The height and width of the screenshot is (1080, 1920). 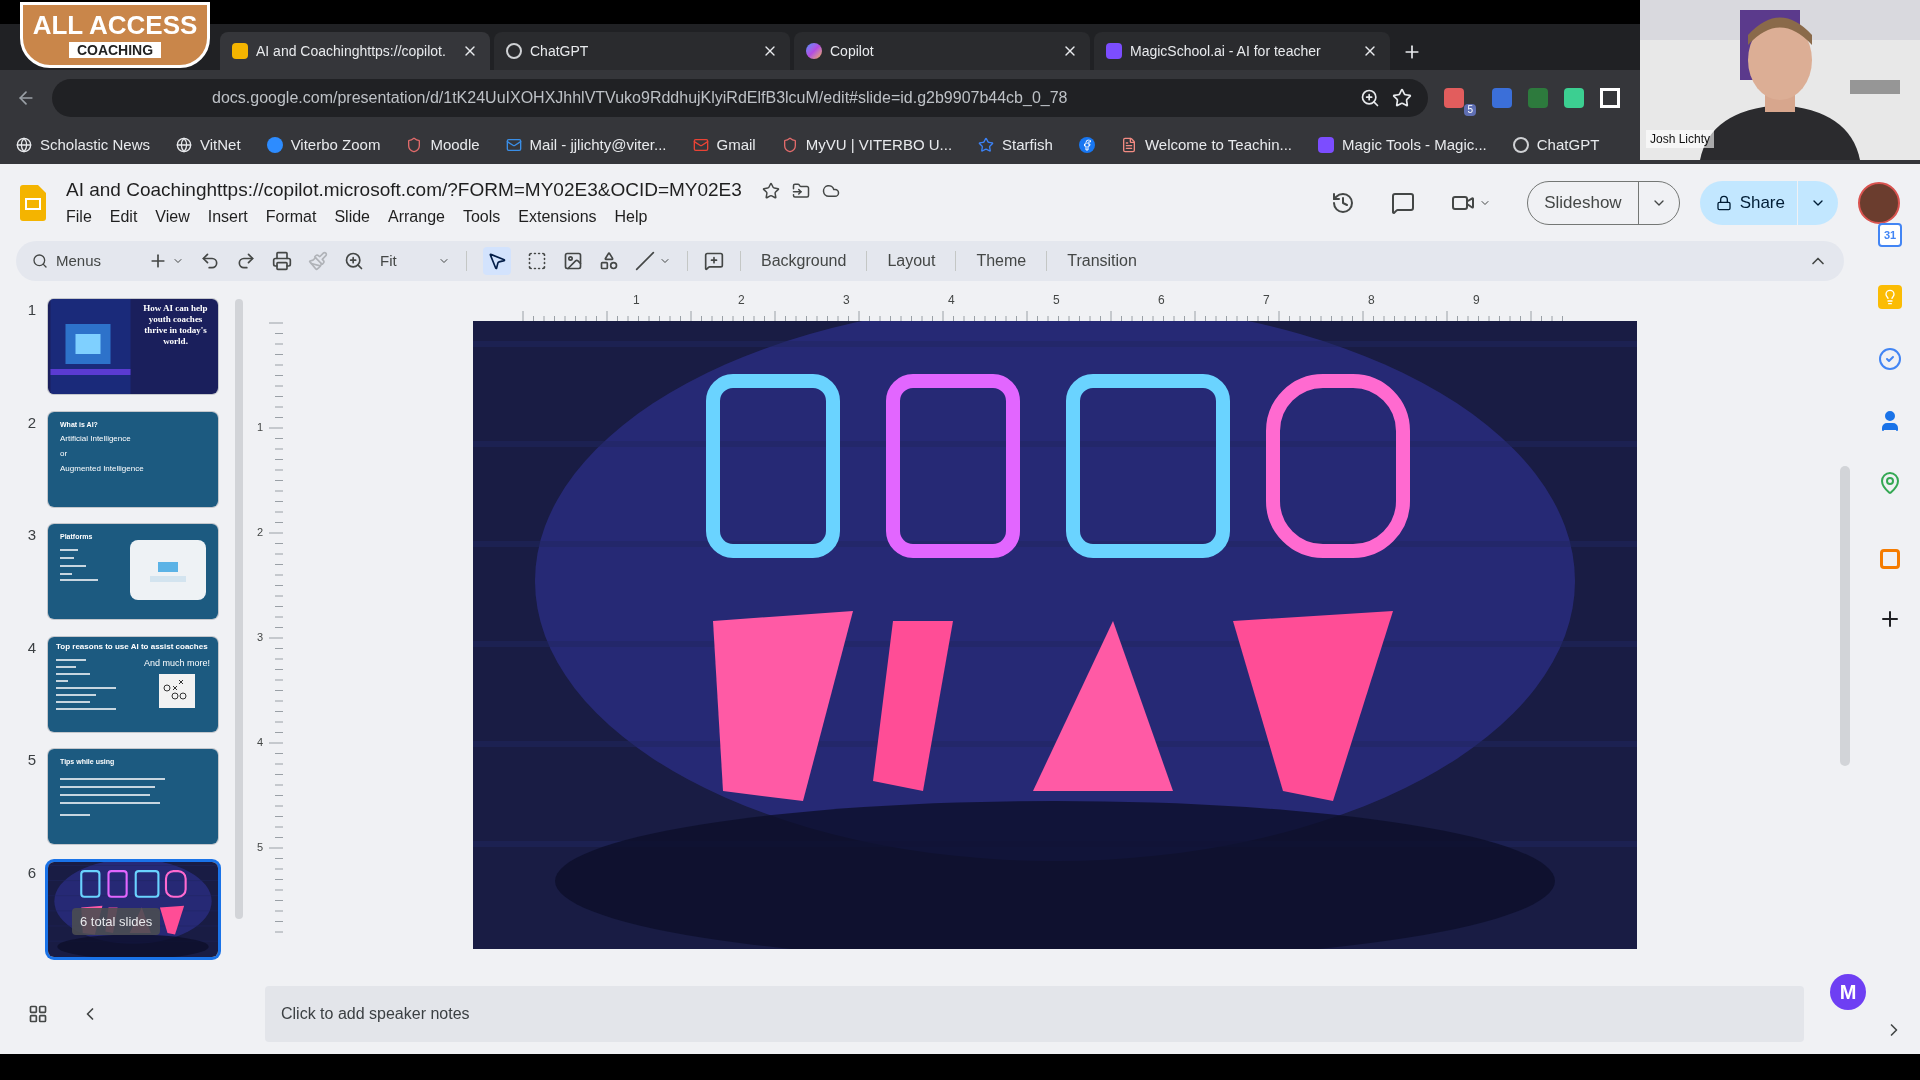 What do you see at coordinates (282, 261) in the screenshot?
I see `print-icon` at bounding box center [282, 261].